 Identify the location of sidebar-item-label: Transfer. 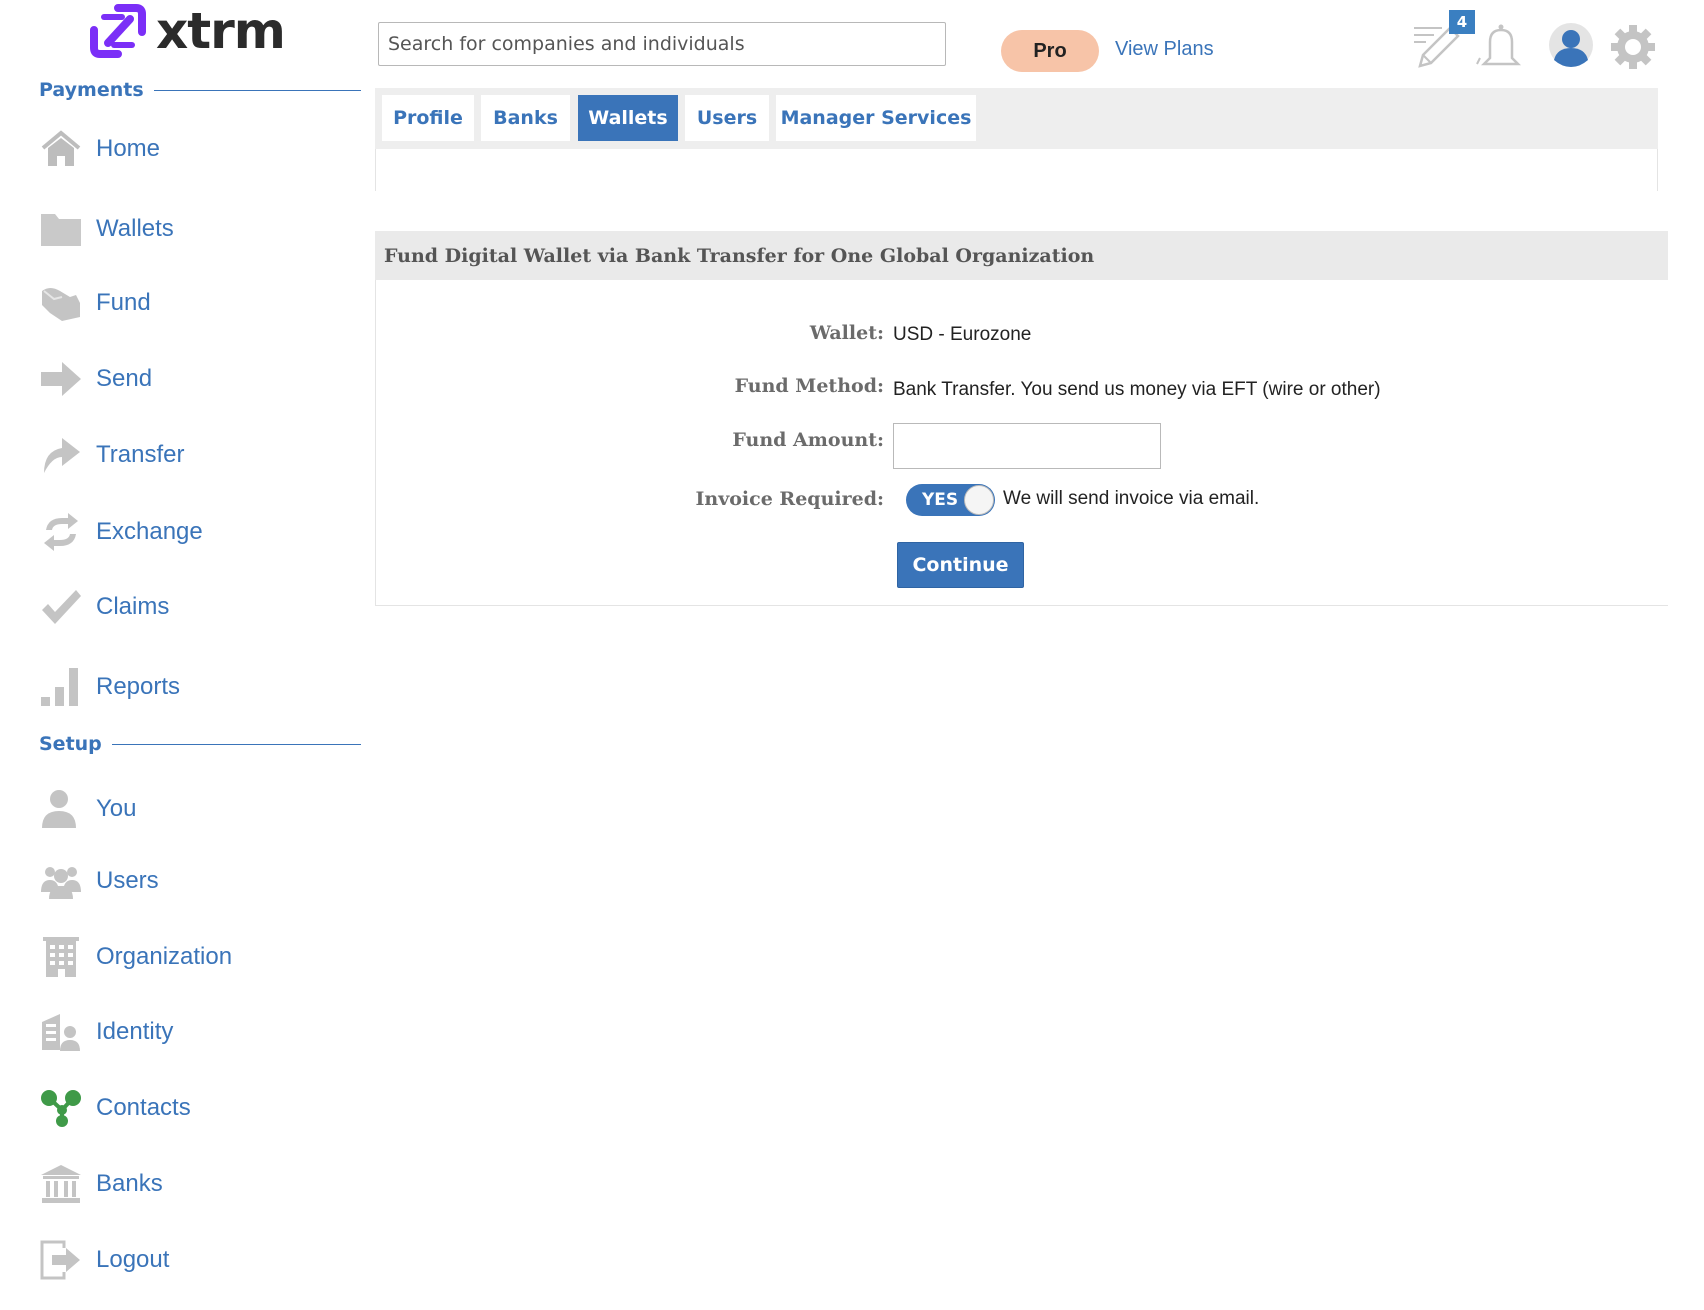
(140, 454).